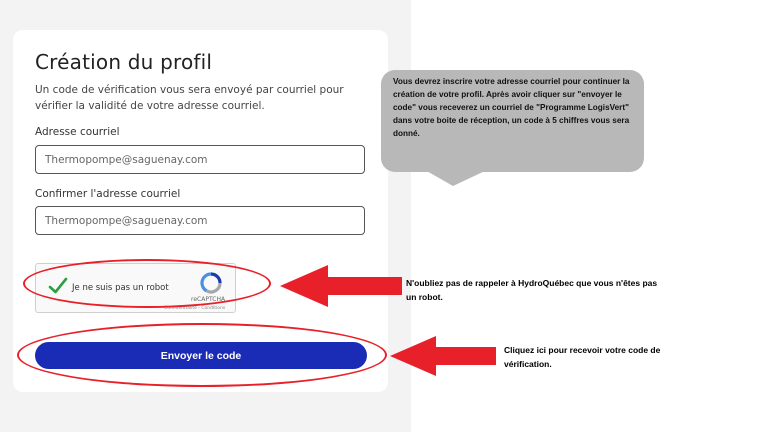 This screenshot has width=768, height=432. Describe the element at coordinates (202, 355) in the screenshot. I see `submit-highlight-oval` at that location.